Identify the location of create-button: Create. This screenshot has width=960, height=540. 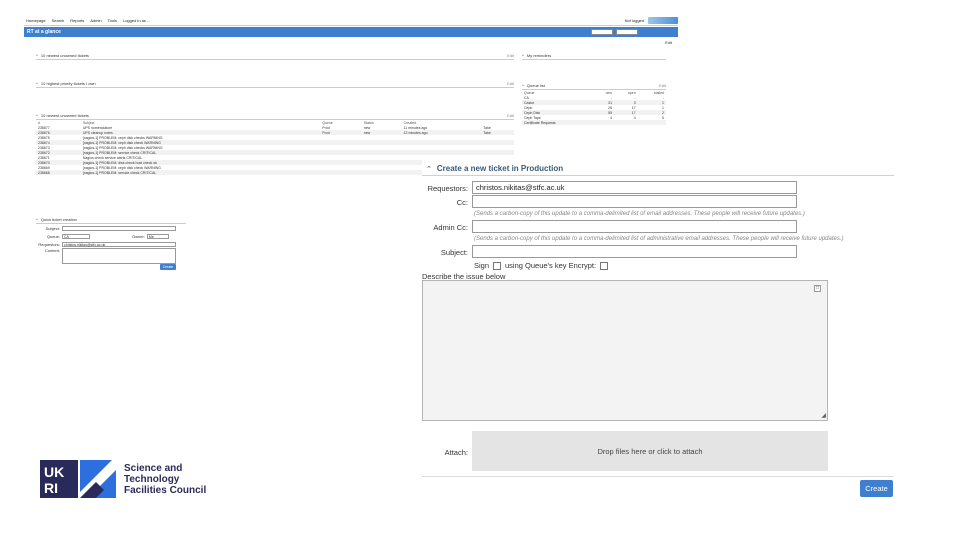
(876, 488).